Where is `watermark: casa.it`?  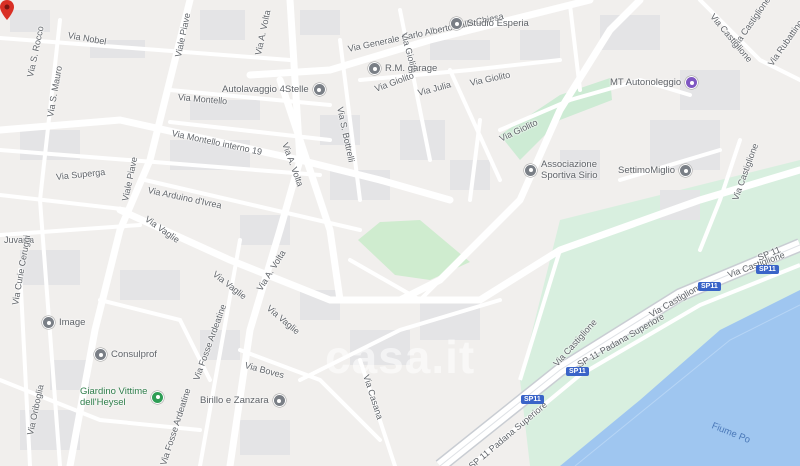
watermark: casa.it is located at coordinates (400, 357).